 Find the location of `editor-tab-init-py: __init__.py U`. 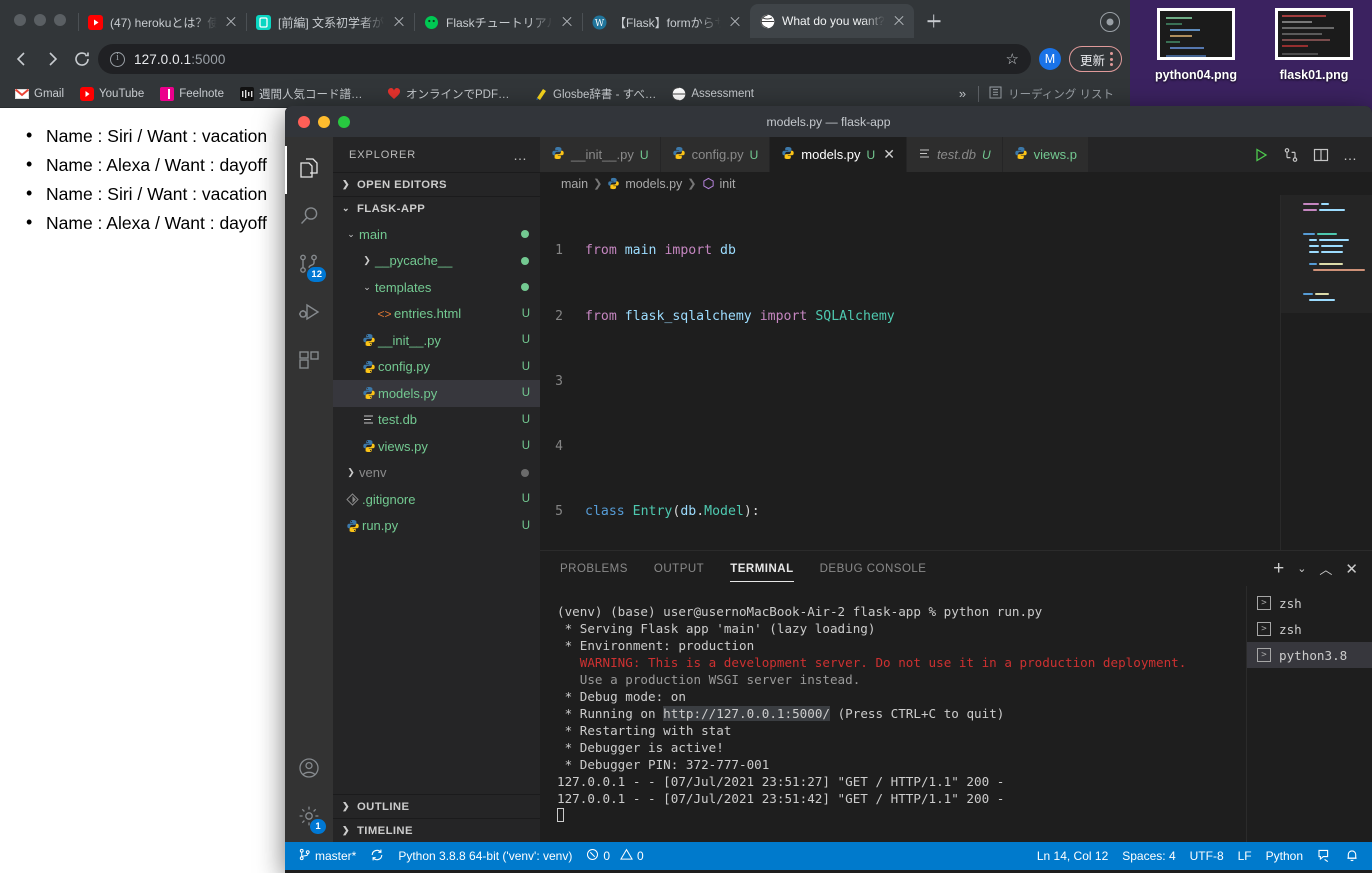

editor-tab-init-py: __init__.py U is located at coordinates (600, 154).